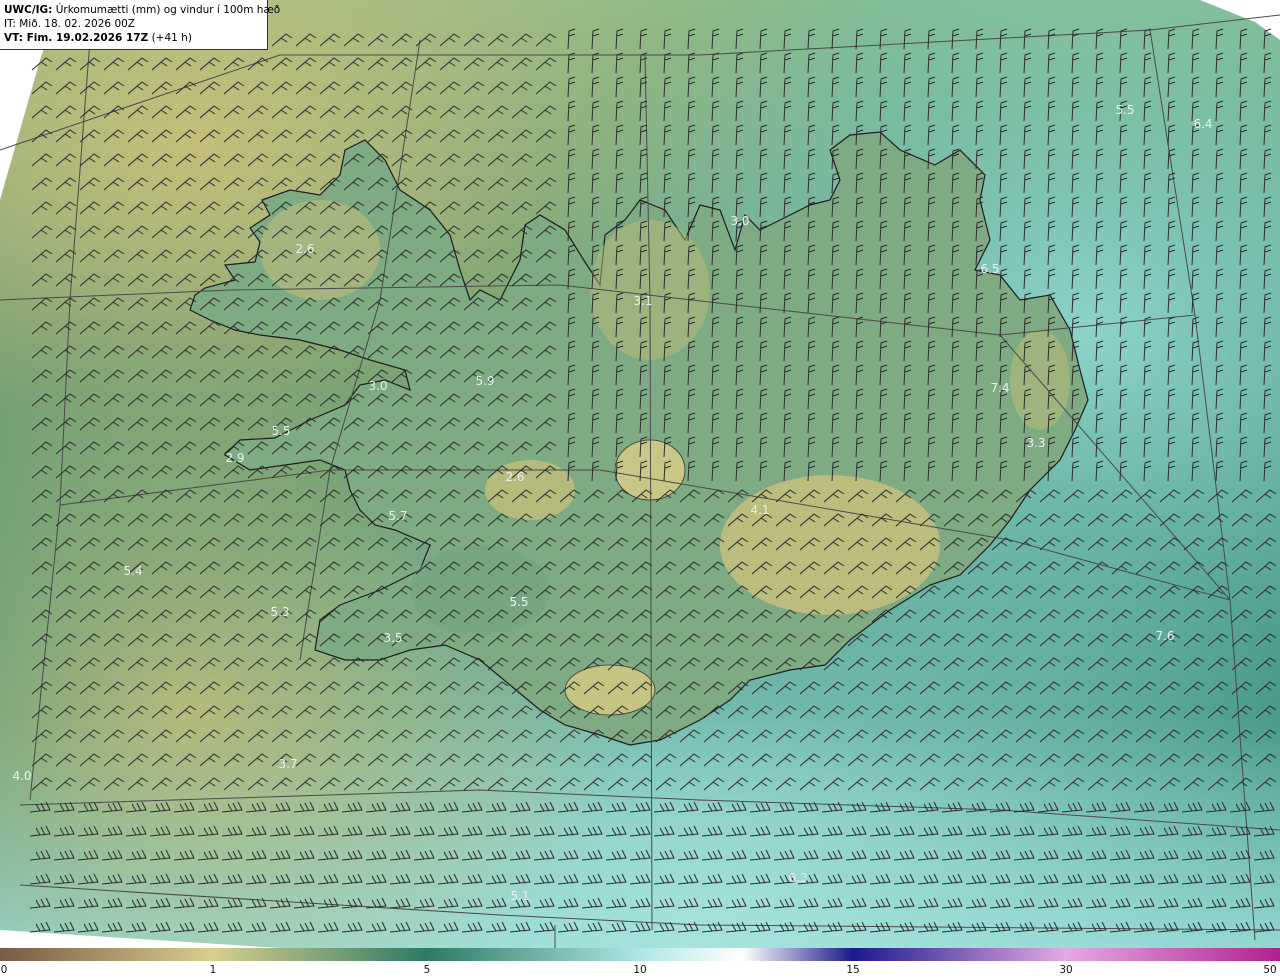  What do you see at coordinates (519, 896) in the screenshot?
I see `precip-value-label: 5.1` at bounding box center [519, 896].